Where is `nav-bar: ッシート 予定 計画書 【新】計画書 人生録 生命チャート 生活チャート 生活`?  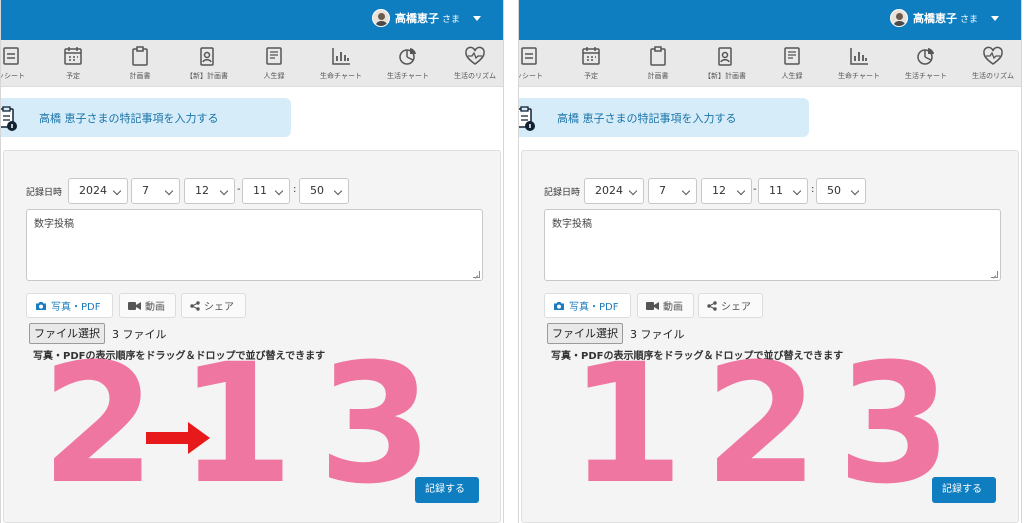 nav-bar: ッシート 予定 計画書 【新】計画書 人生録 生命チャート 生活チャート 生活 is located at coordinates (252, 63).